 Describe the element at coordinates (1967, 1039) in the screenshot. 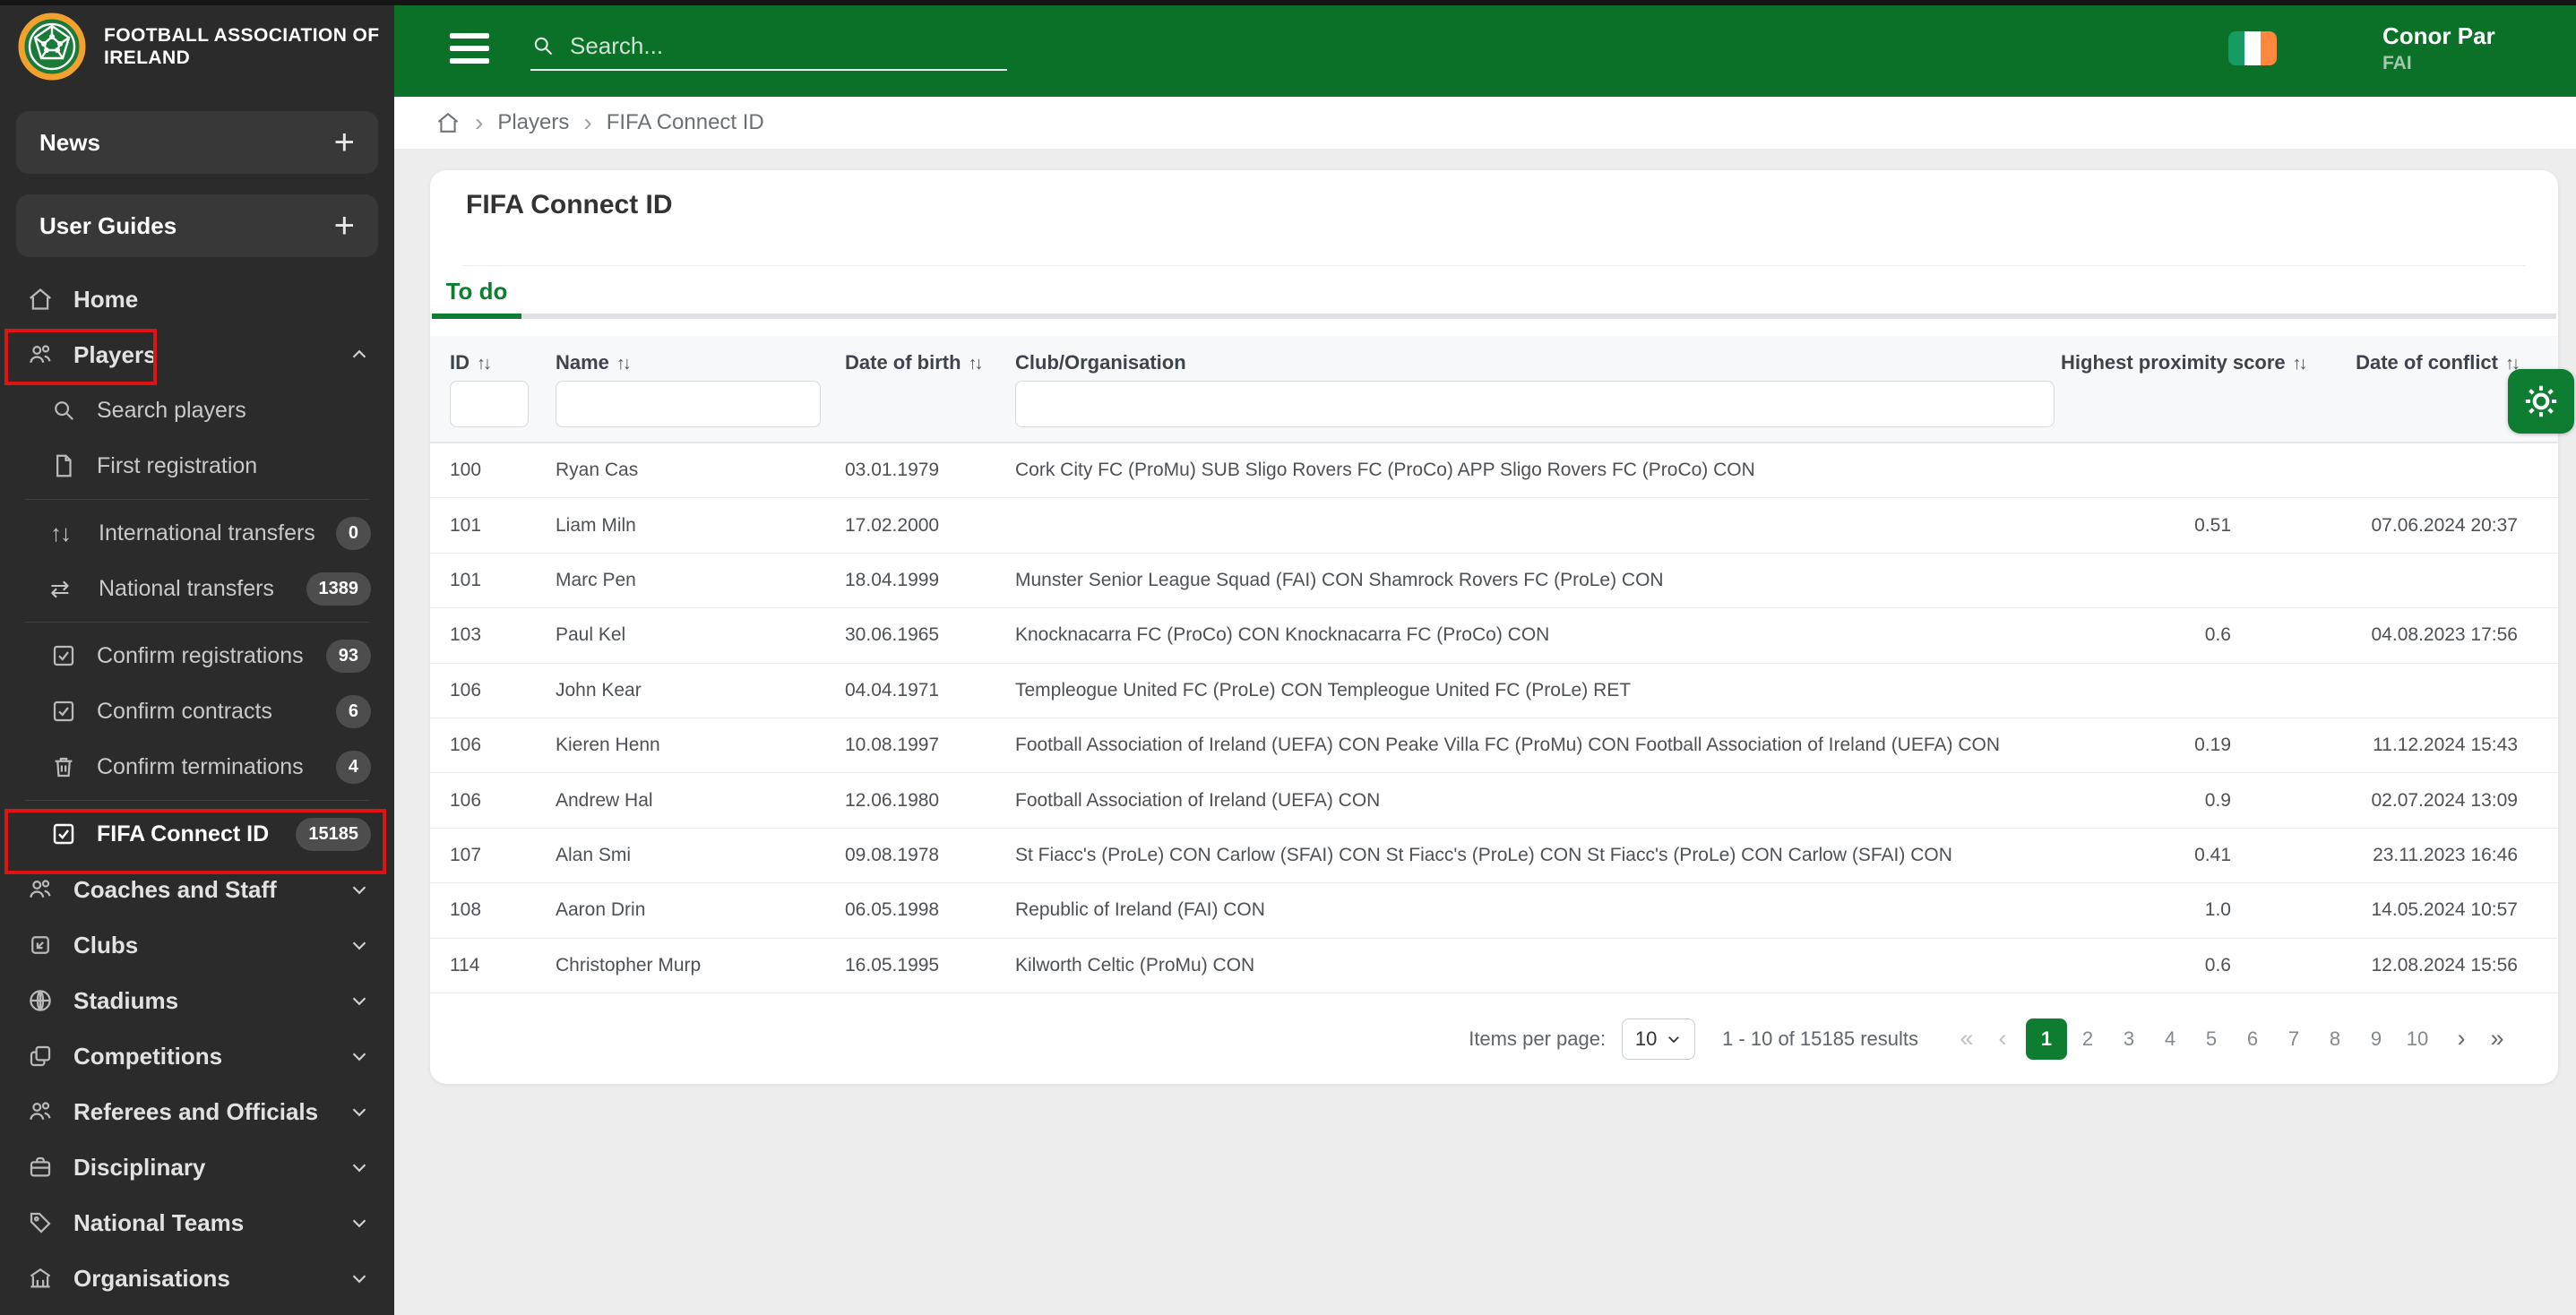

I see `first-page-button: «` at that location.